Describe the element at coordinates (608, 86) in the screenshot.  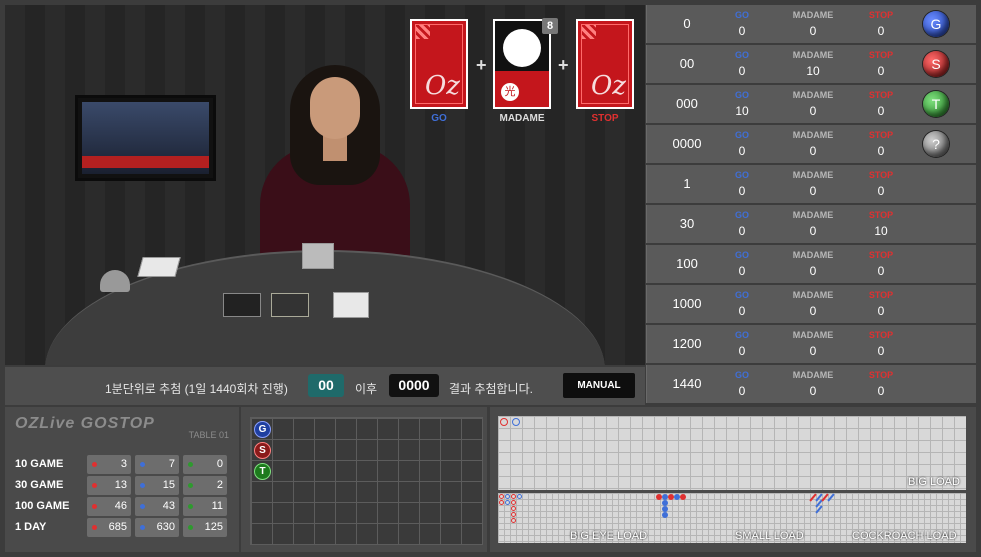
I see `card-logo: Oz` at that location.